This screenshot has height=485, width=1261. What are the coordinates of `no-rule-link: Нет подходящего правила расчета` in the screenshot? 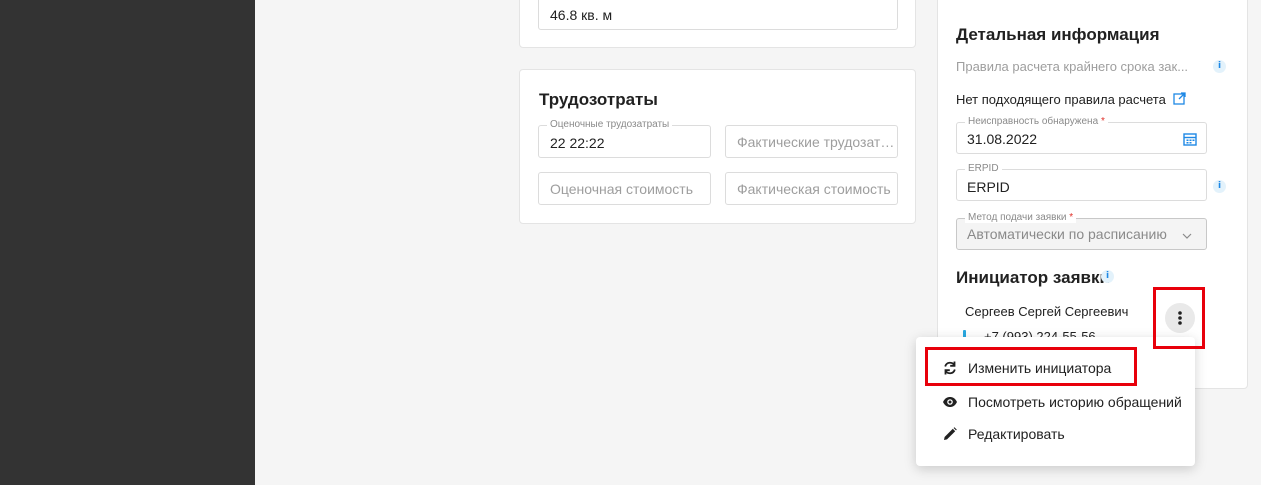 It's located at (1071, 100).